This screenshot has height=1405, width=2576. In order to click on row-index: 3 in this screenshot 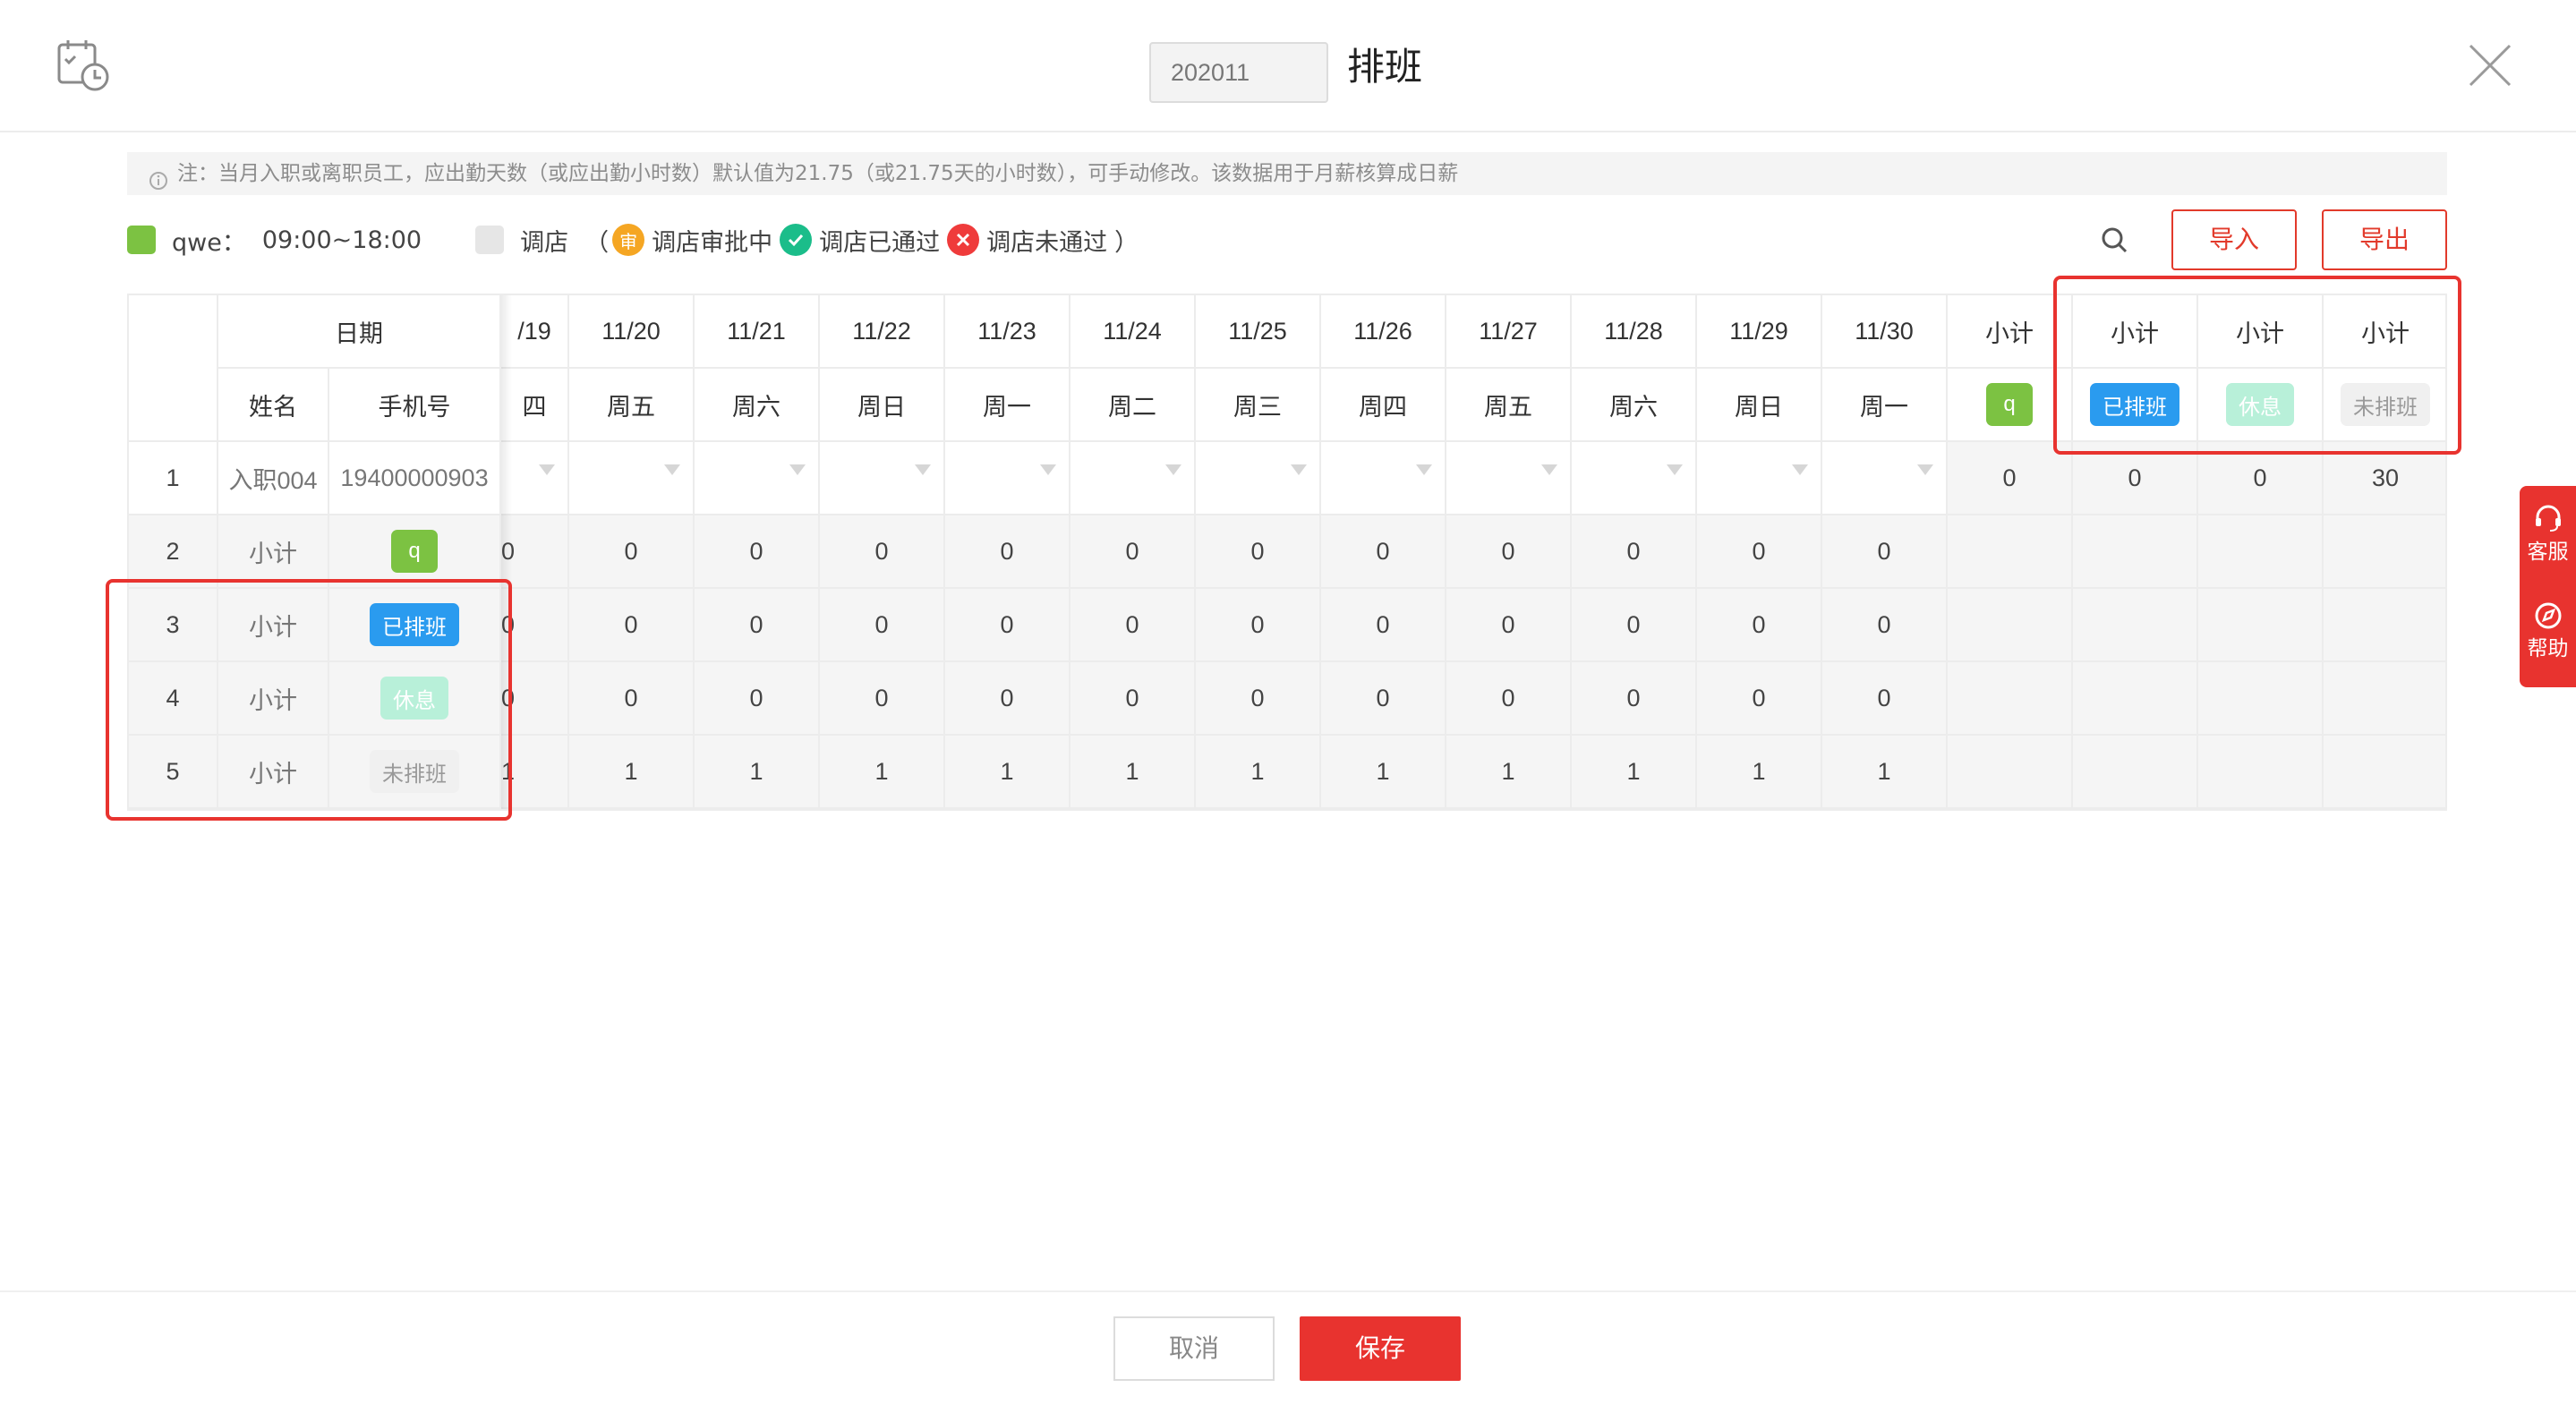, I will do `click(173, 625)`.